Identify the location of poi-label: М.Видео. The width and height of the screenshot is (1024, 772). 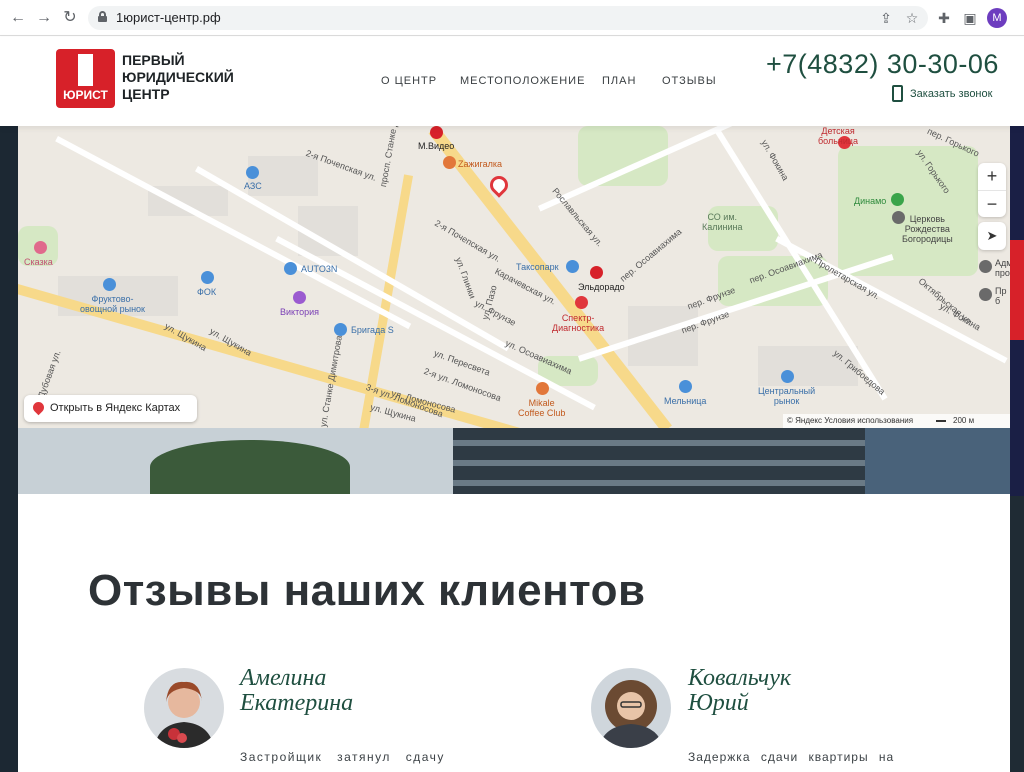
(436, 146).